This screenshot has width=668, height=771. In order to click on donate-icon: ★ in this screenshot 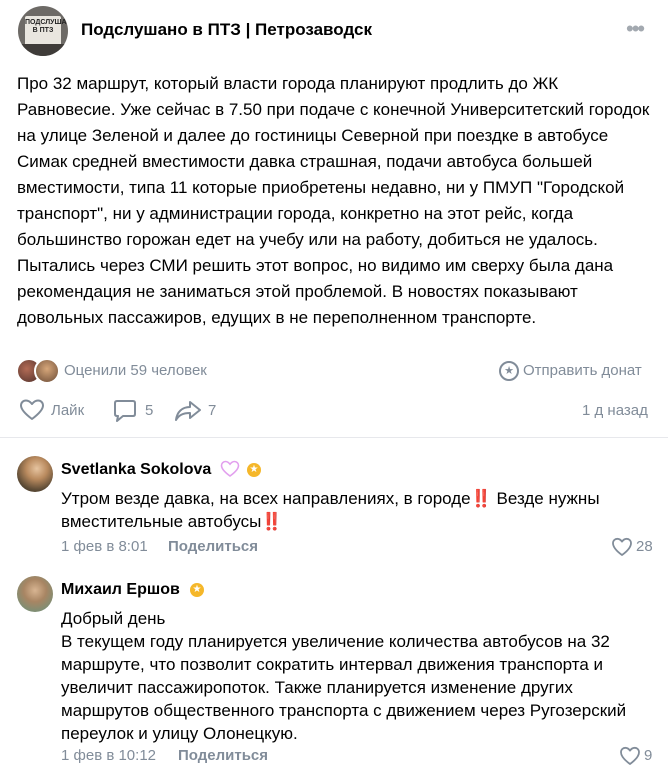, I will do `click(509, 371)`.